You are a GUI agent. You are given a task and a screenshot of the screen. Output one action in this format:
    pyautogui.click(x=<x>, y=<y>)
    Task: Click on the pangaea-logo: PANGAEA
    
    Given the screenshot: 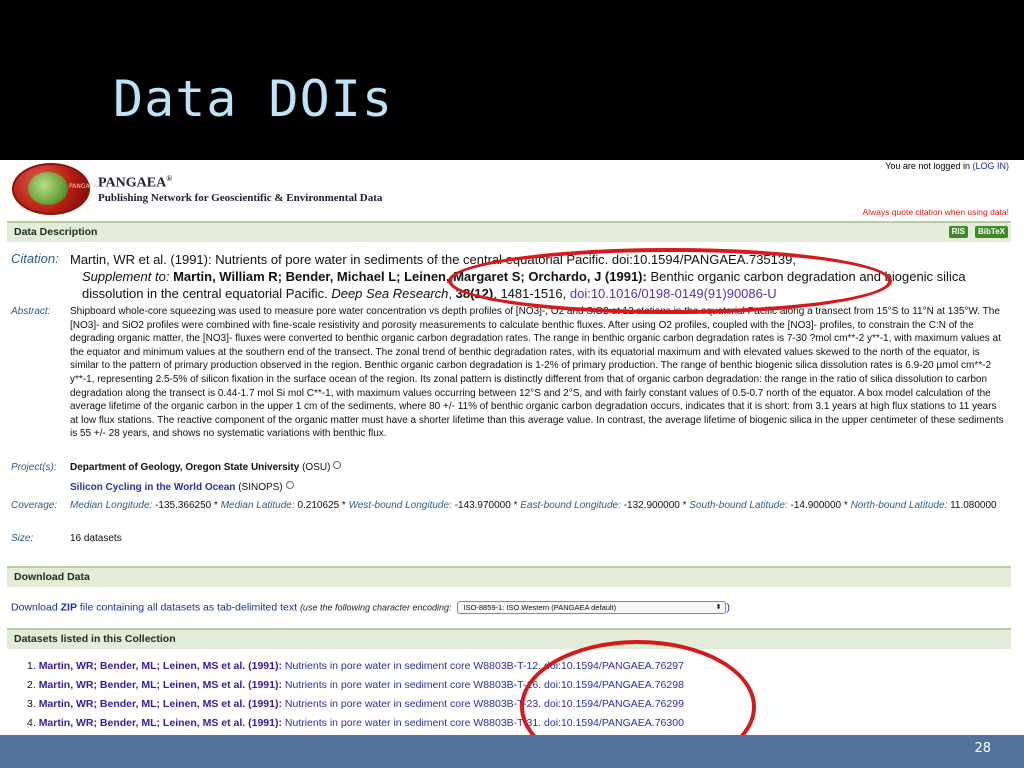 What is the action you would take?
    pyautogui.click(x=54, y=189)
    